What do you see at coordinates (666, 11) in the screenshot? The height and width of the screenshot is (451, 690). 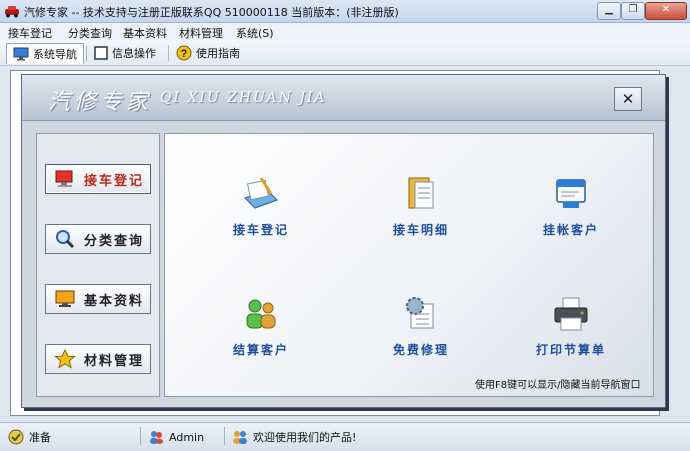 I see `close-button: ✕` at bounding box center [666, 11].